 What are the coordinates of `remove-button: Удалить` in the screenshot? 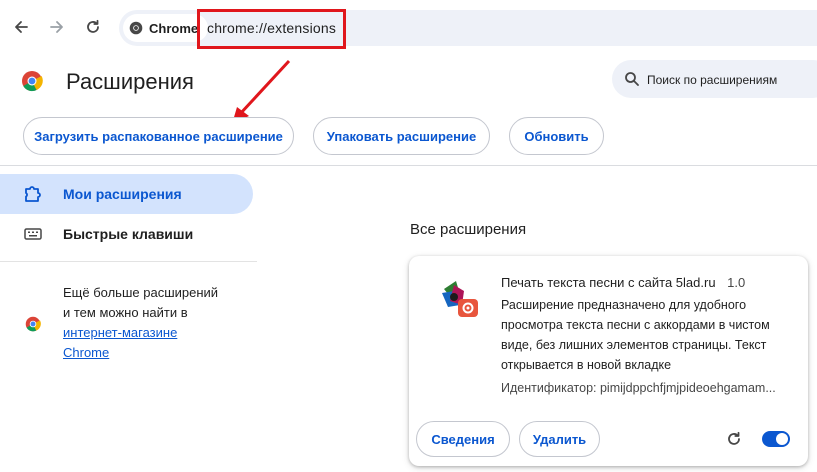 It's located at (559, 439).